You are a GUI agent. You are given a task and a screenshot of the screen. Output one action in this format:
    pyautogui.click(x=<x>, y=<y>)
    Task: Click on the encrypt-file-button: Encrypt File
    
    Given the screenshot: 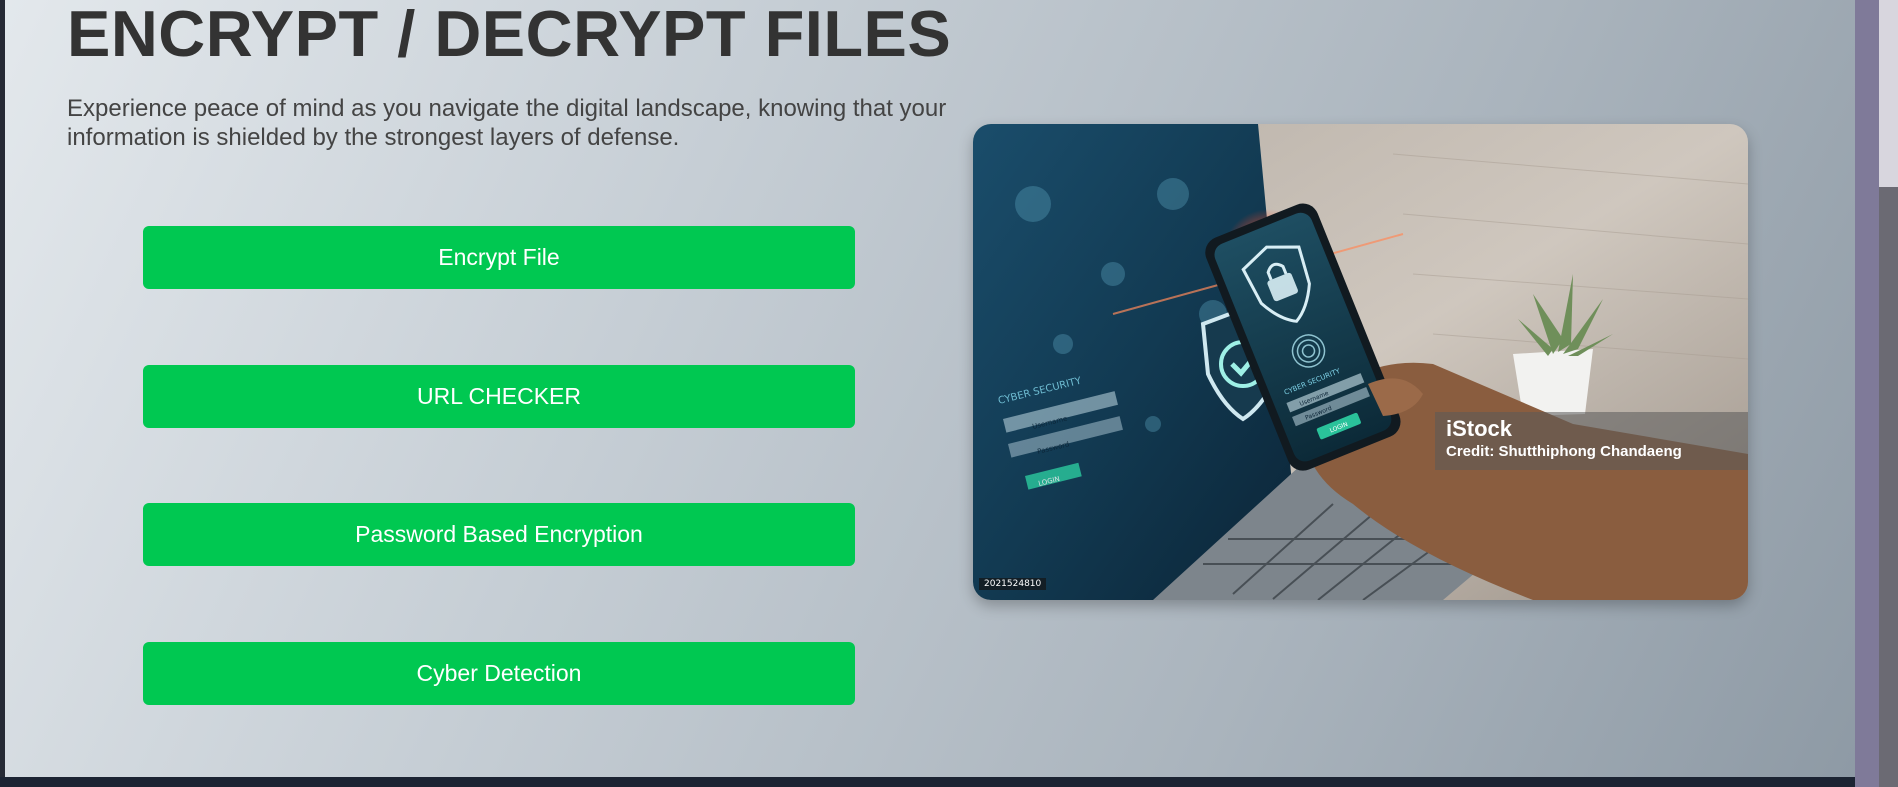 What is the action you would take?
    pyautogui.click(x=499, y=257)
    